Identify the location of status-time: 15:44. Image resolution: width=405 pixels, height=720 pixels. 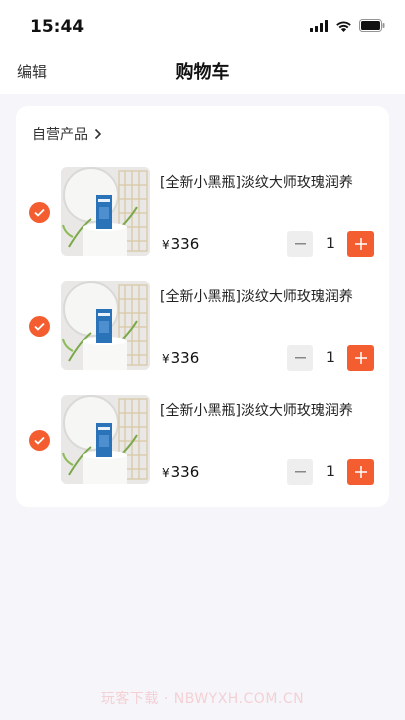
(57, 27).